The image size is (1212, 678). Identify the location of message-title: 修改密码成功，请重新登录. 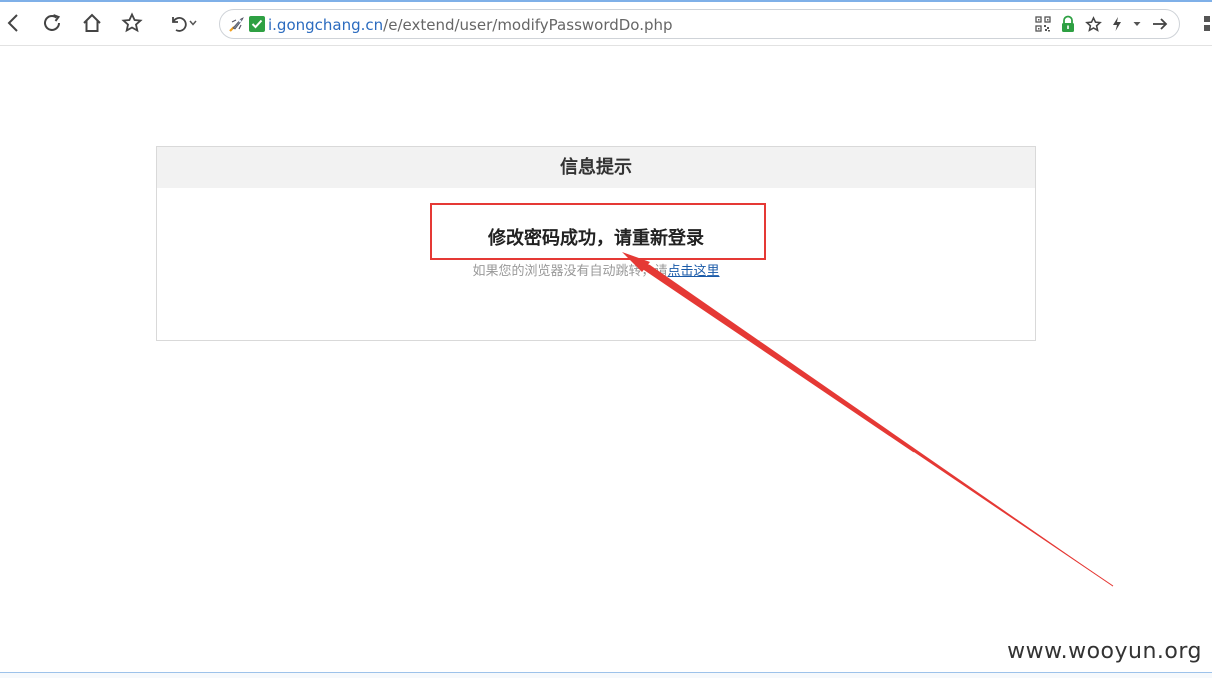
(596, 238).